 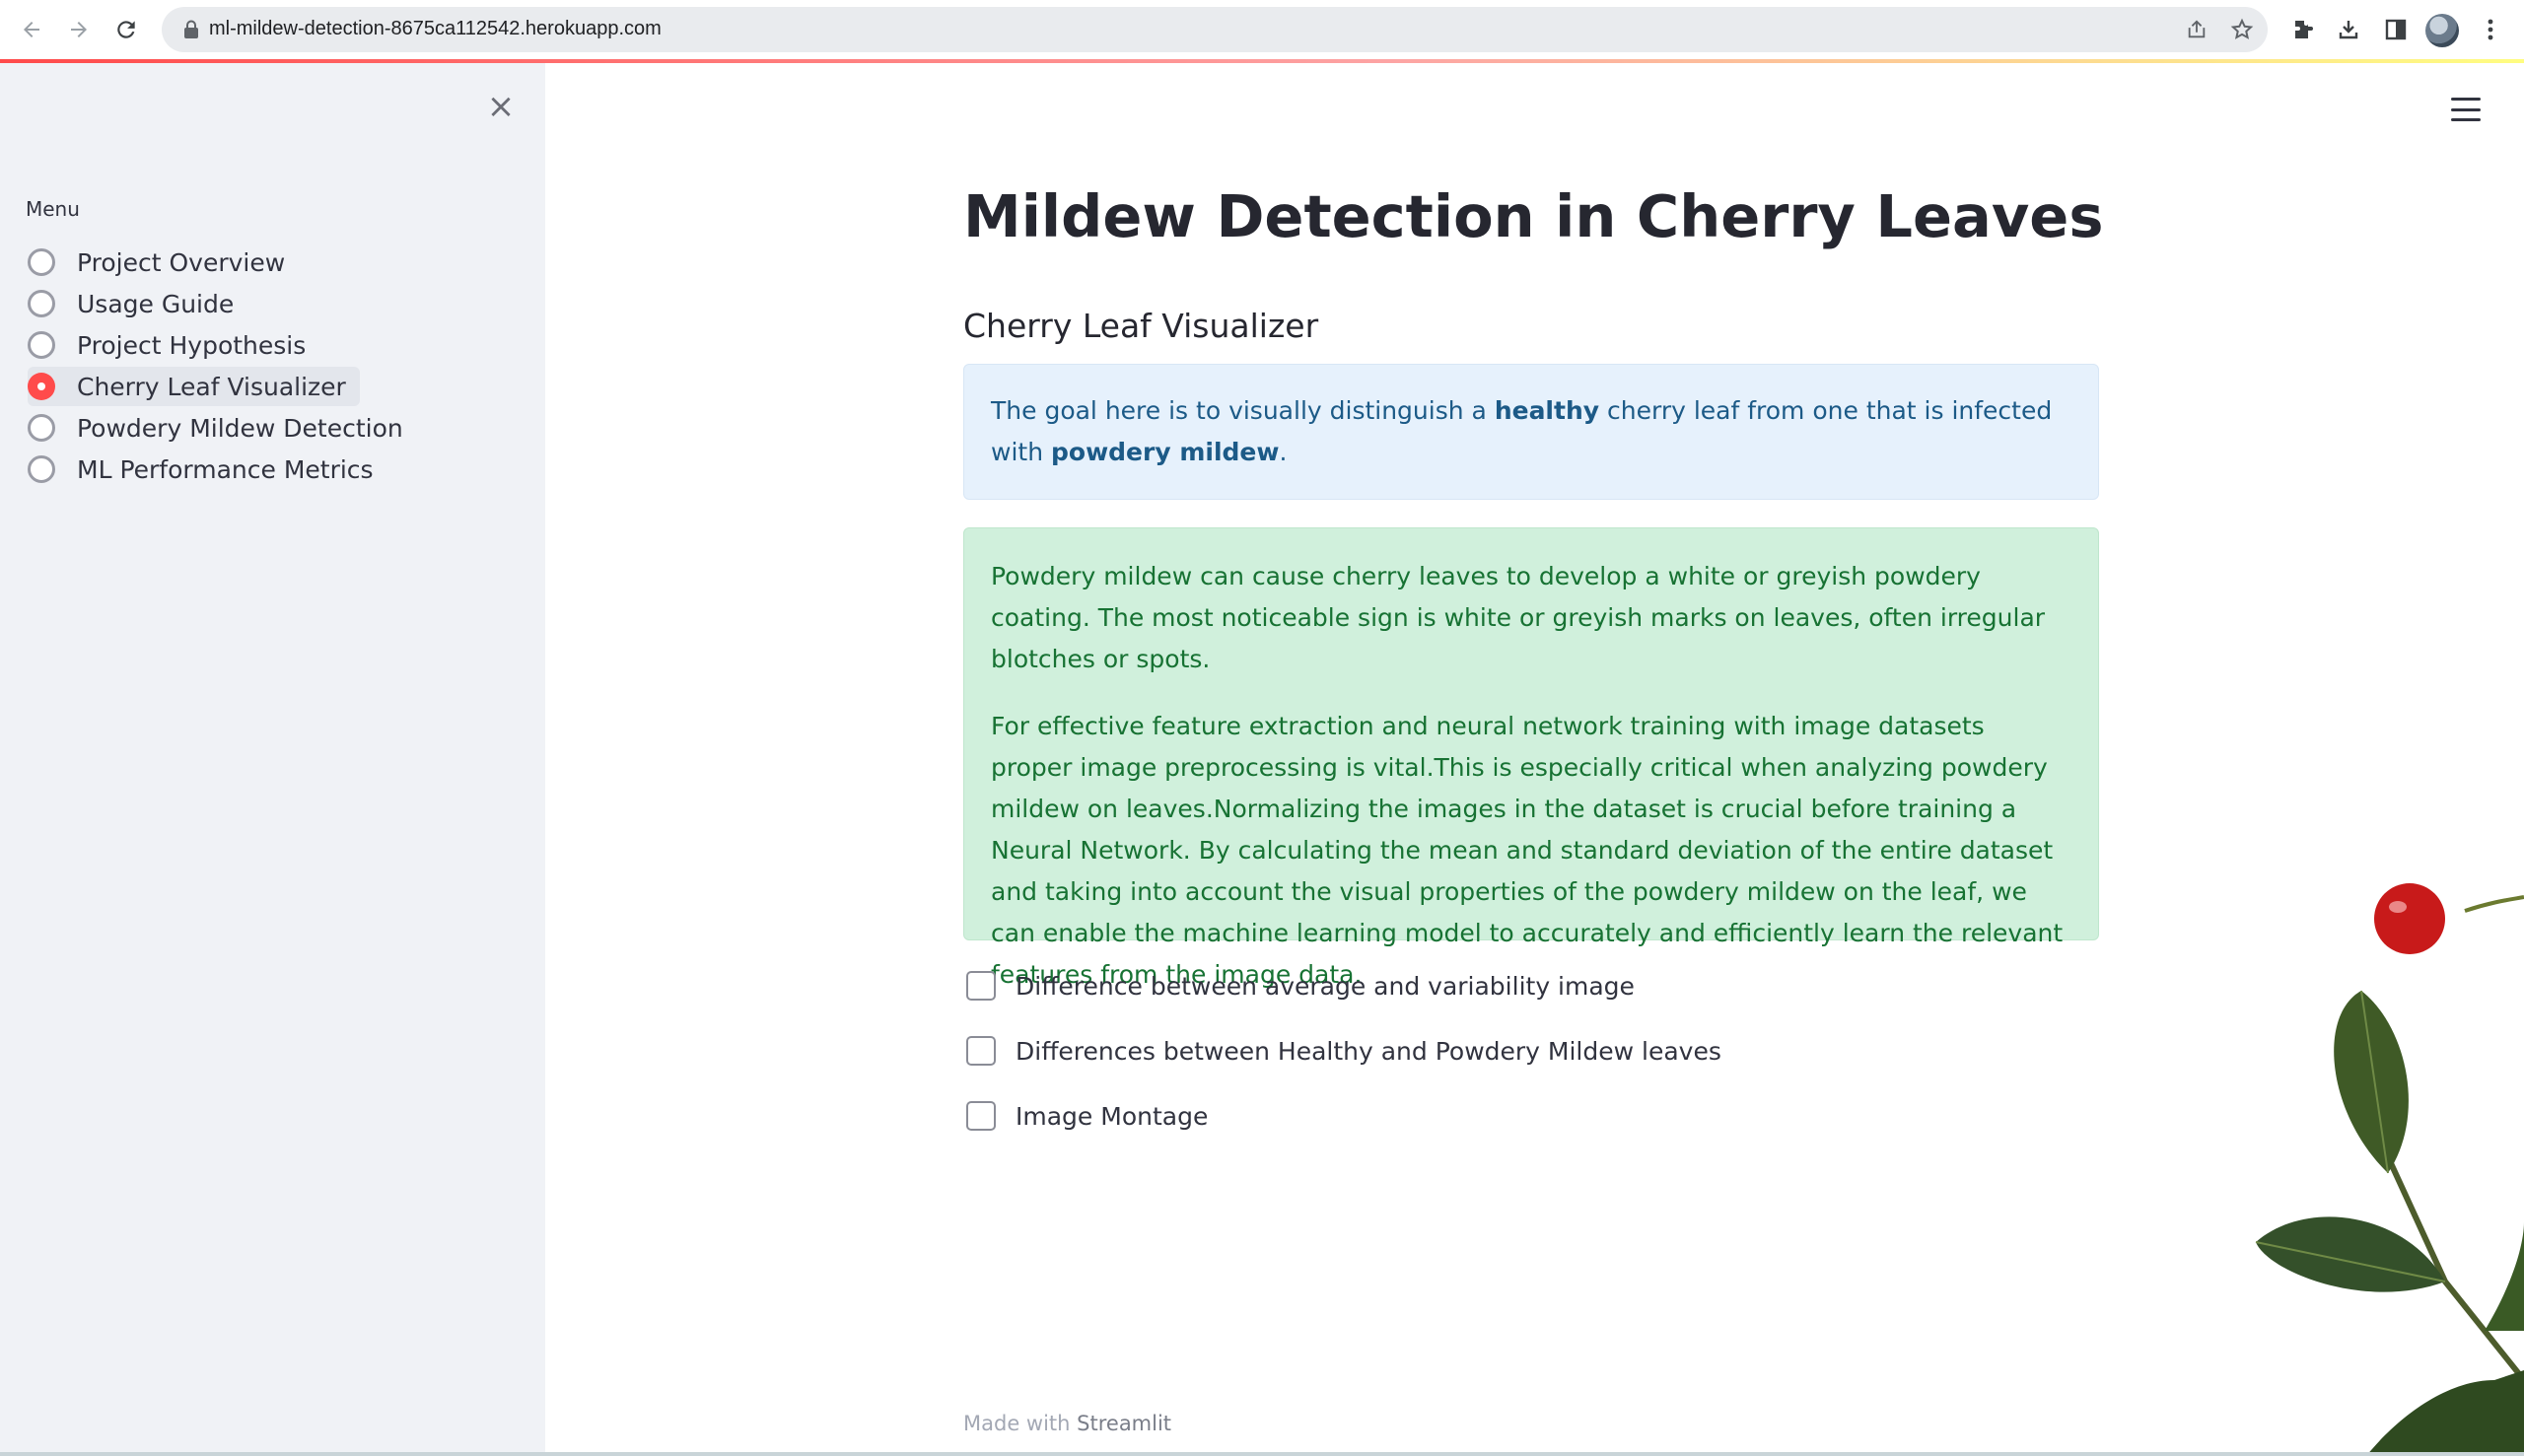 I want to click on info-text: ., so click(x=1283, y=452).